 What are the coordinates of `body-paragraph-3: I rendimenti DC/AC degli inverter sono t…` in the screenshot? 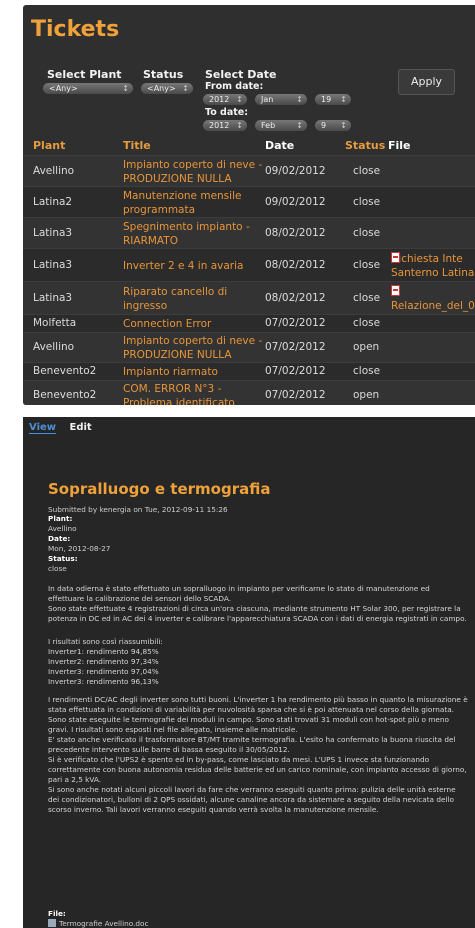 It's located at (258, 754).